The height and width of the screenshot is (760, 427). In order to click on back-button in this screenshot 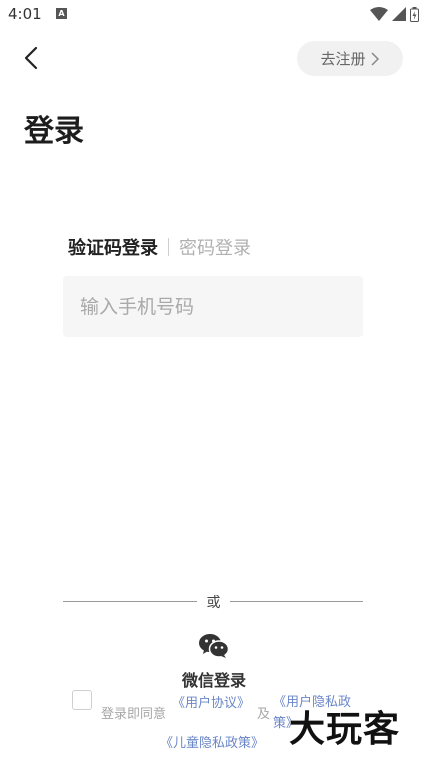, I will do `click(32, 58)`.